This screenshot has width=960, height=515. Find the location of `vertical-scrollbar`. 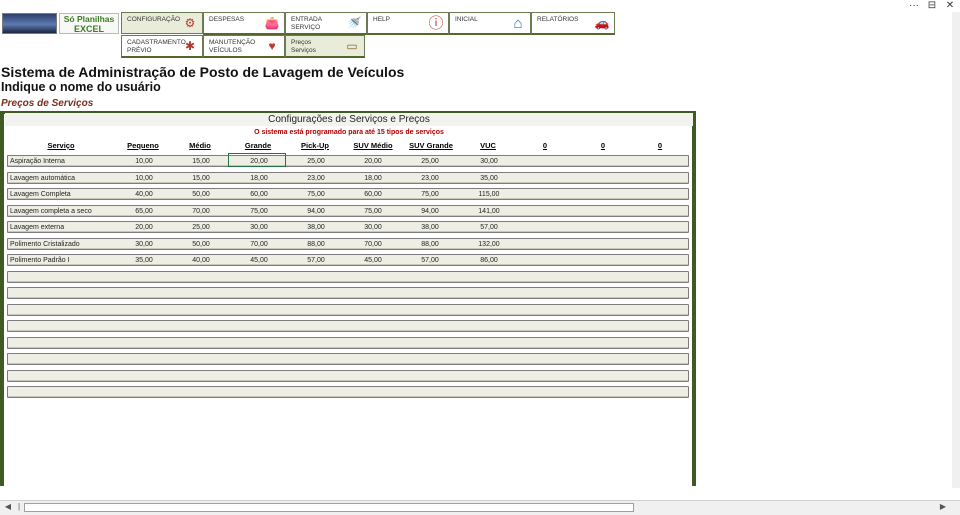

vertical-scrollbar is located at coordinates (956, 250).